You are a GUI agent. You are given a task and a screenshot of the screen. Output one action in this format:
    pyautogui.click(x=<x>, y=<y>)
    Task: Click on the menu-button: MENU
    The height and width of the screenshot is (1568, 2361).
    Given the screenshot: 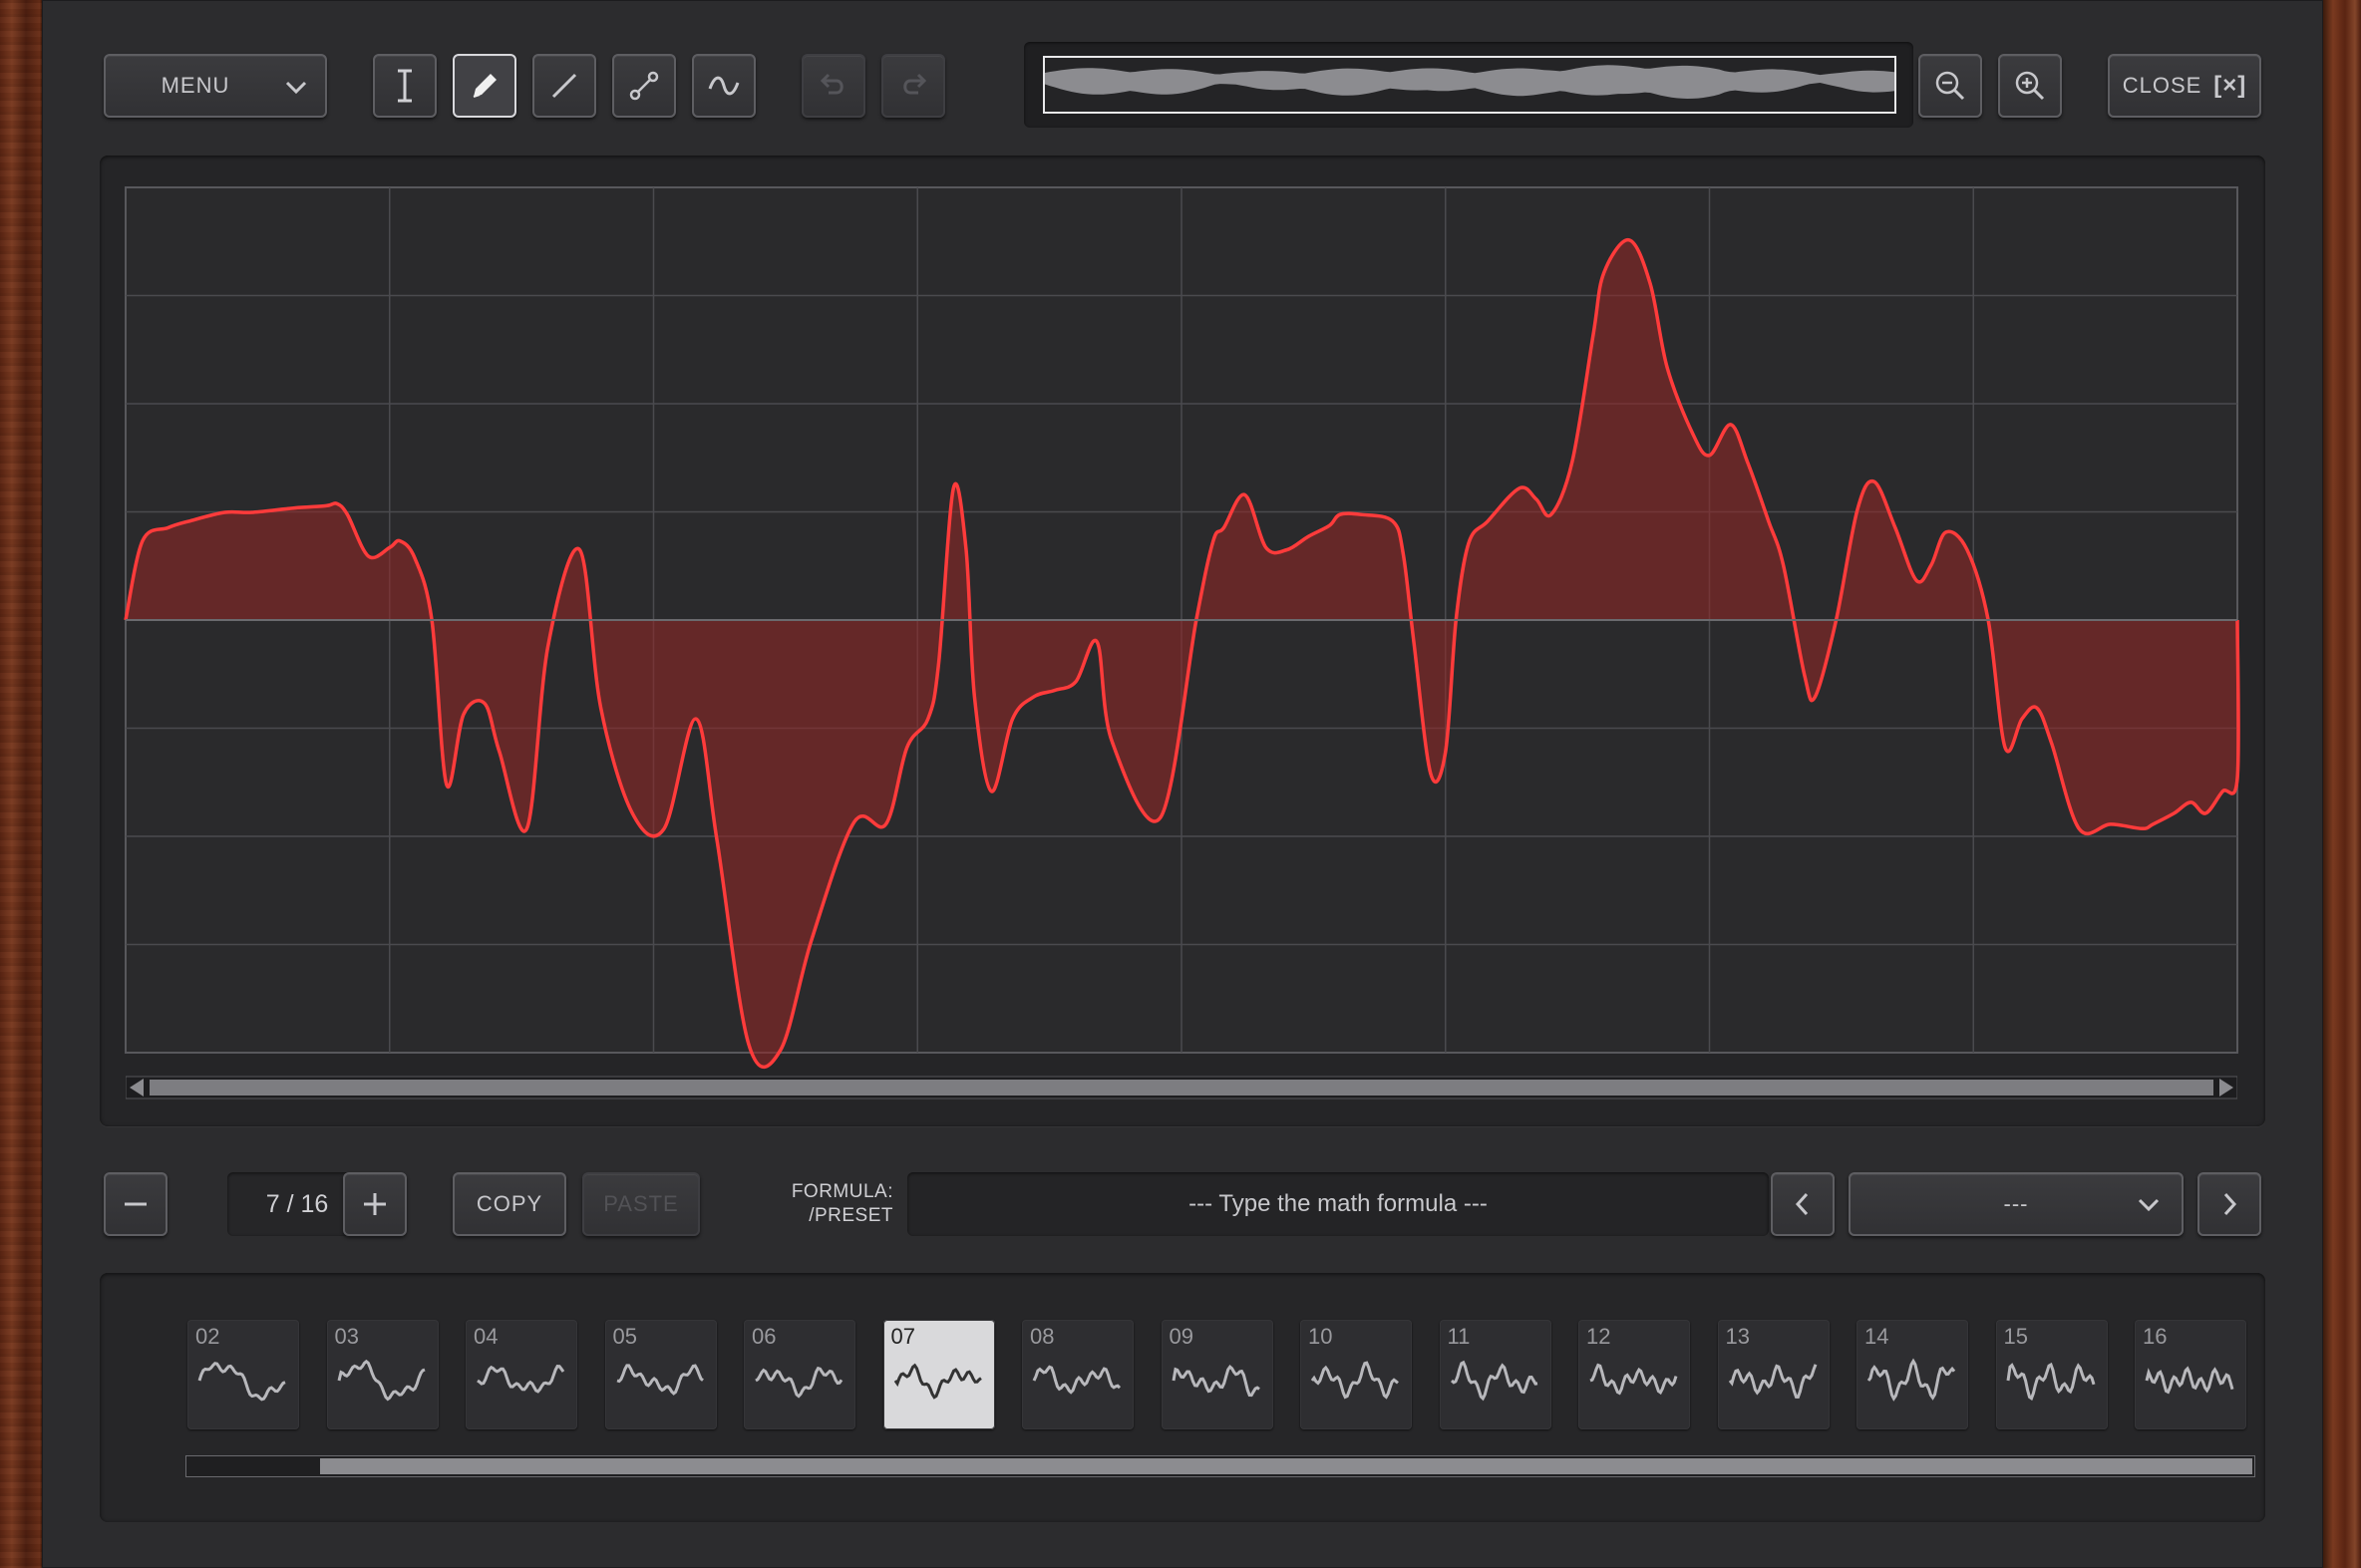 What is the action you would take?
    pyautogui.click(x=216, y=86)
    